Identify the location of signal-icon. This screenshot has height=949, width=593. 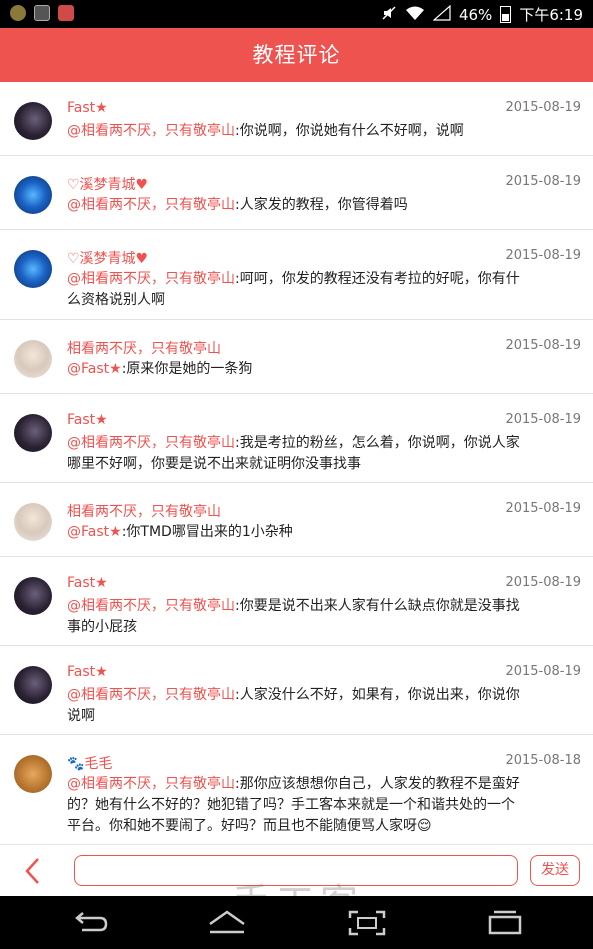
(441, 14).